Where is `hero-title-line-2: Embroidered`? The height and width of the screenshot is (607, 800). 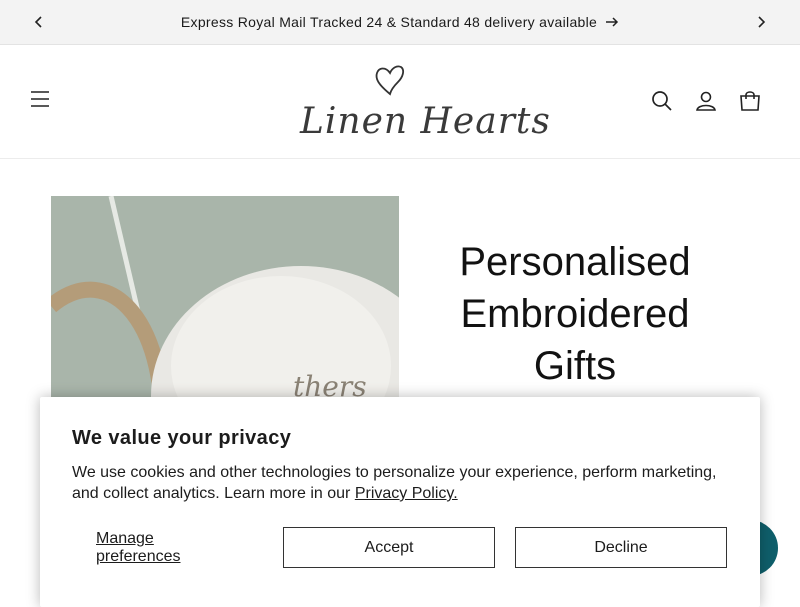
hero-title-line-2: Embroidered is located at coordinates (575, 314).